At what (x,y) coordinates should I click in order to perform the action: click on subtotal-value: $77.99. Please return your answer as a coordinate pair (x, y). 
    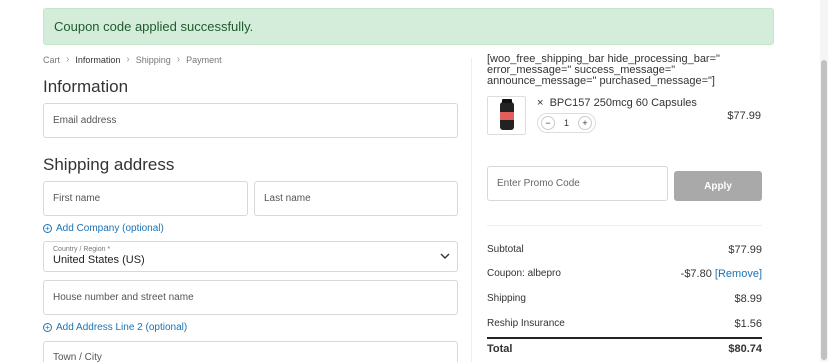
    Looking at the image, I should click on (745, 250).